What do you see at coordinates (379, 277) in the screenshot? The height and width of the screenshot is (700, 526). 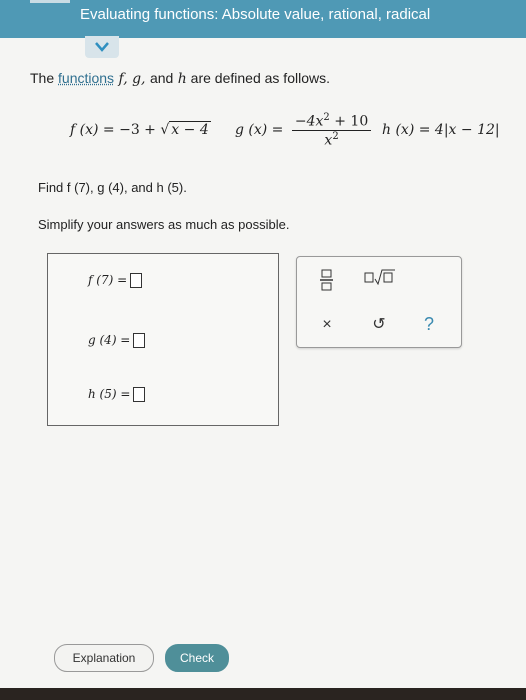 I see `square-root-icon` at bounding box center [379, 277].